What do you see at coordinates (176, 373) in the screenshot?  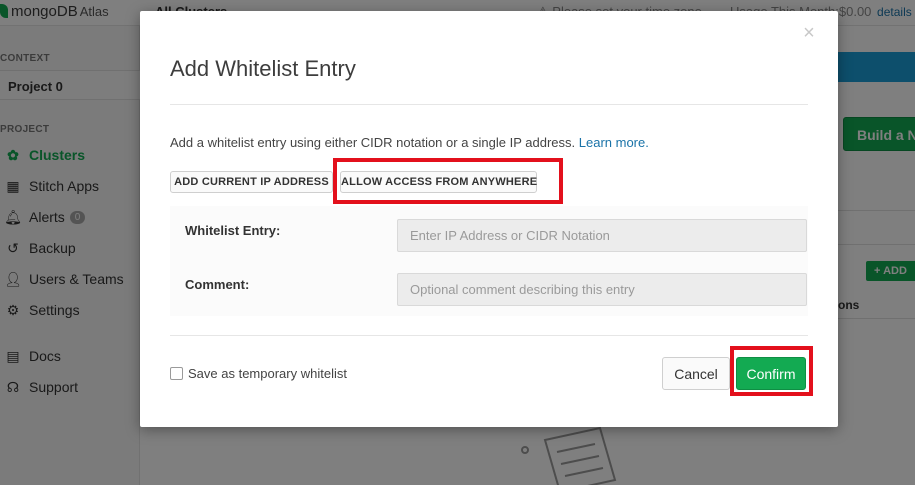 I see `temporary-whitelist-checkbox` at bounding box center [176, 373].